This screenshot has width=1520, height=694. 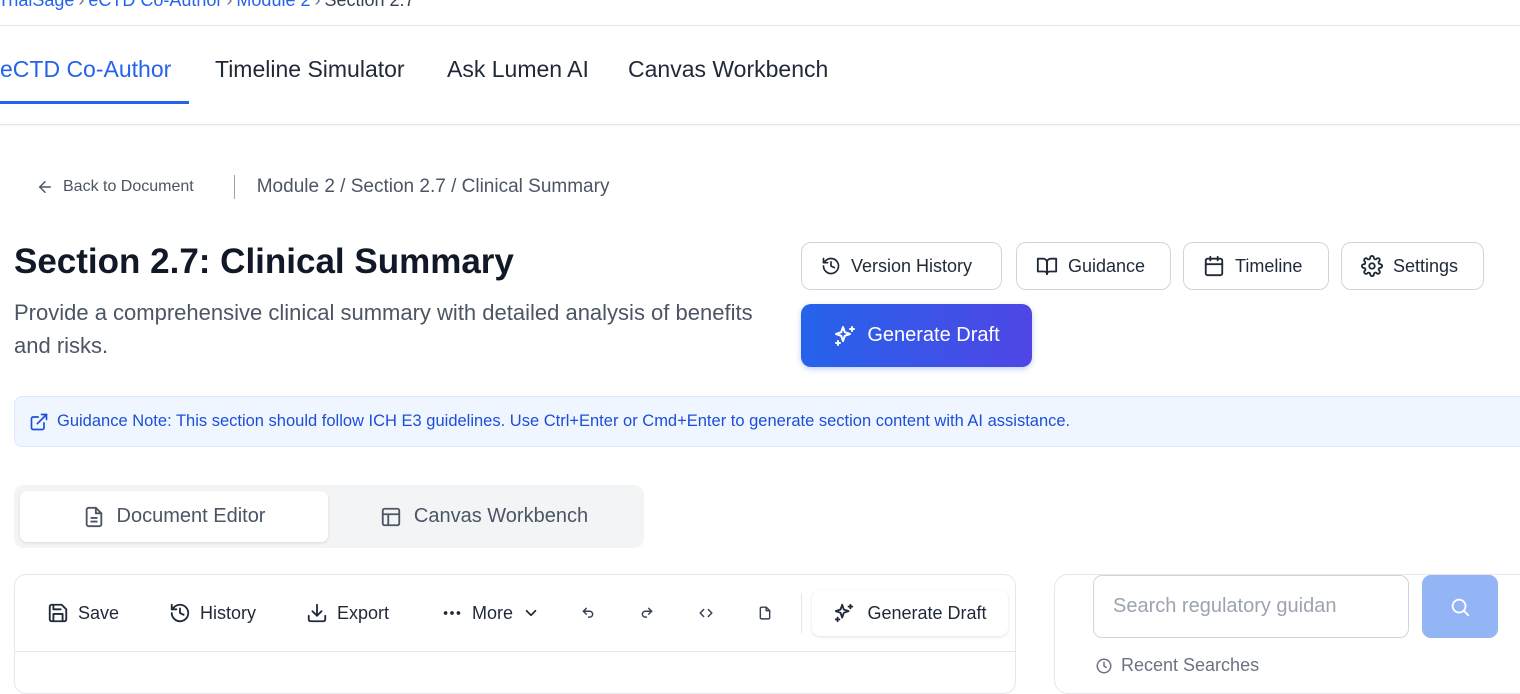 I want to click on settings-label: Settings, so click(x=1426, y=265).